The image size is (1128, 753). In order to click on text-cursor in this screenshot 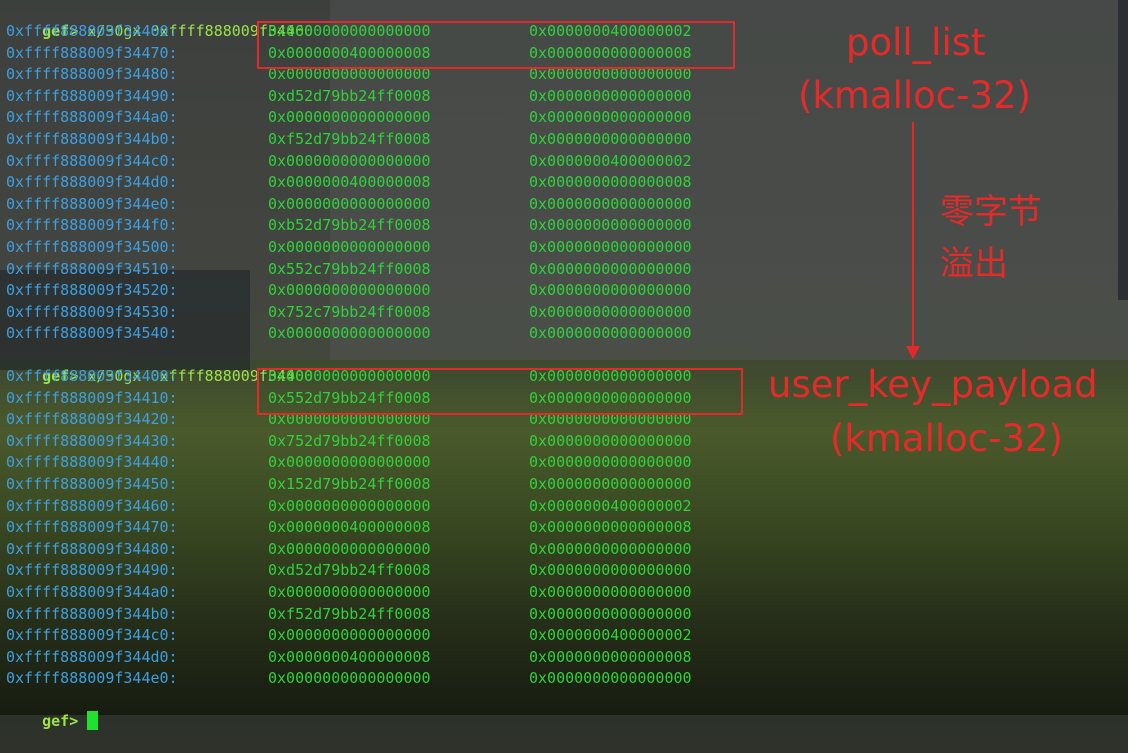, I will do `click(93, 720)`.